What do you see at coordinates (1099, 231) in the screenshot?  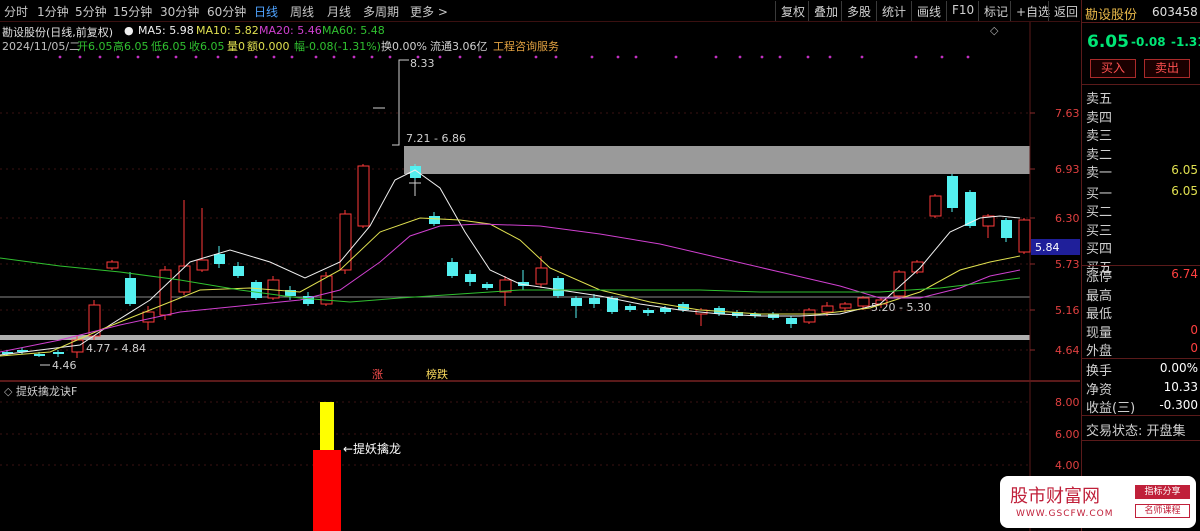 I see `buy-level-3-label: 买三` at bounding box center [1099, 231].